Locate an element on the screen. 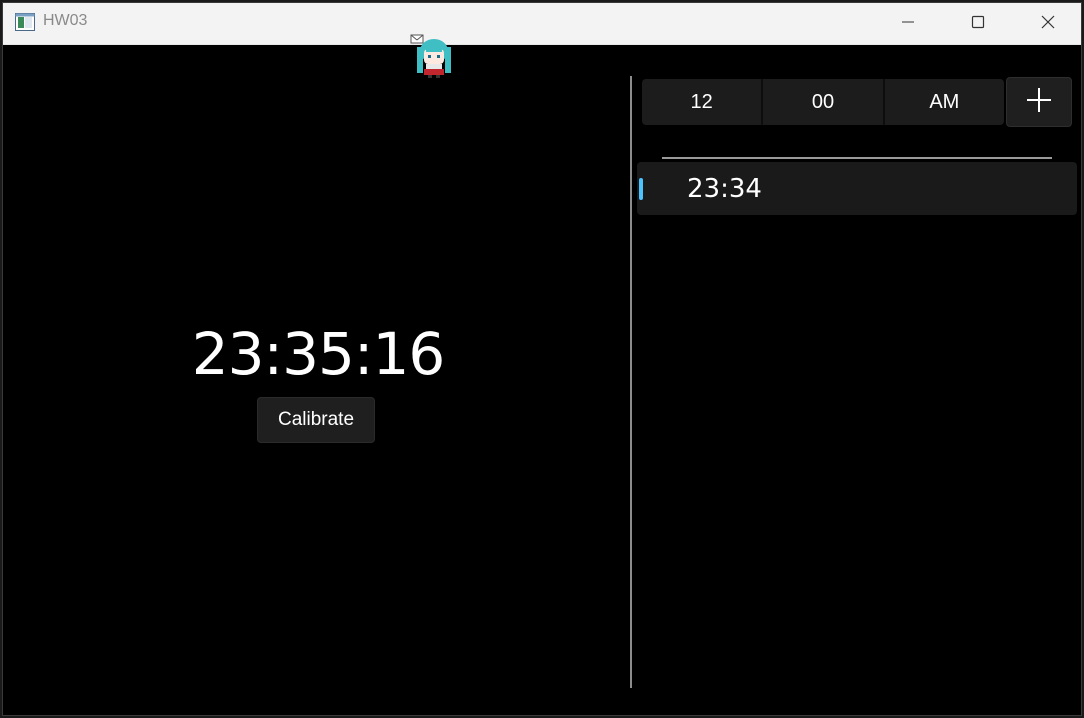 Image resolution: width=1084 pixels, height=718 pixels. window-title: HW03 is located at coordinates (65, 20).